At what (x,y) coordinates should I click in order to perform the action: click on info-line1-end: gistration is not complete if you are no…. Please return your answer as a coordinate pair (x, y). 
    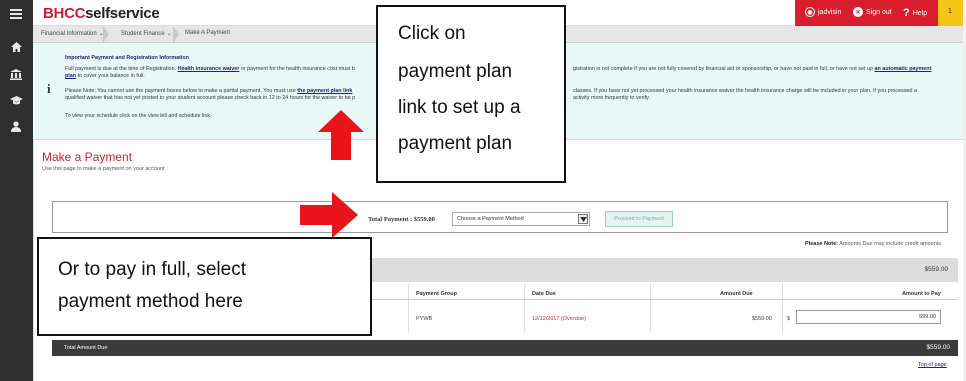
    Looking at the image, I should click on (752, 69).